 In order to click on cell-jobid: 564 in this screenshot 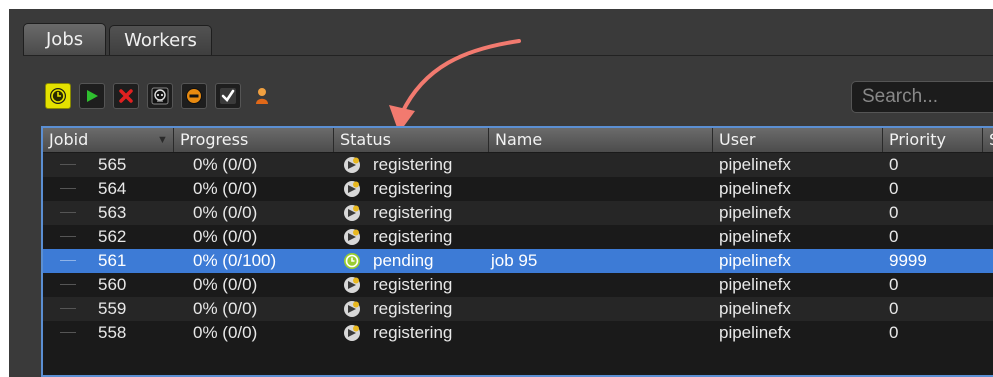, I will do `click(112, 188)`.